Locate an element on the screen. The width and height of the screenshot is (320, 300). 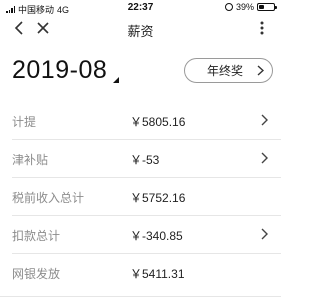
salary-row: 扣款总计 ￥-340.85 is located at coordinates (146, 235).